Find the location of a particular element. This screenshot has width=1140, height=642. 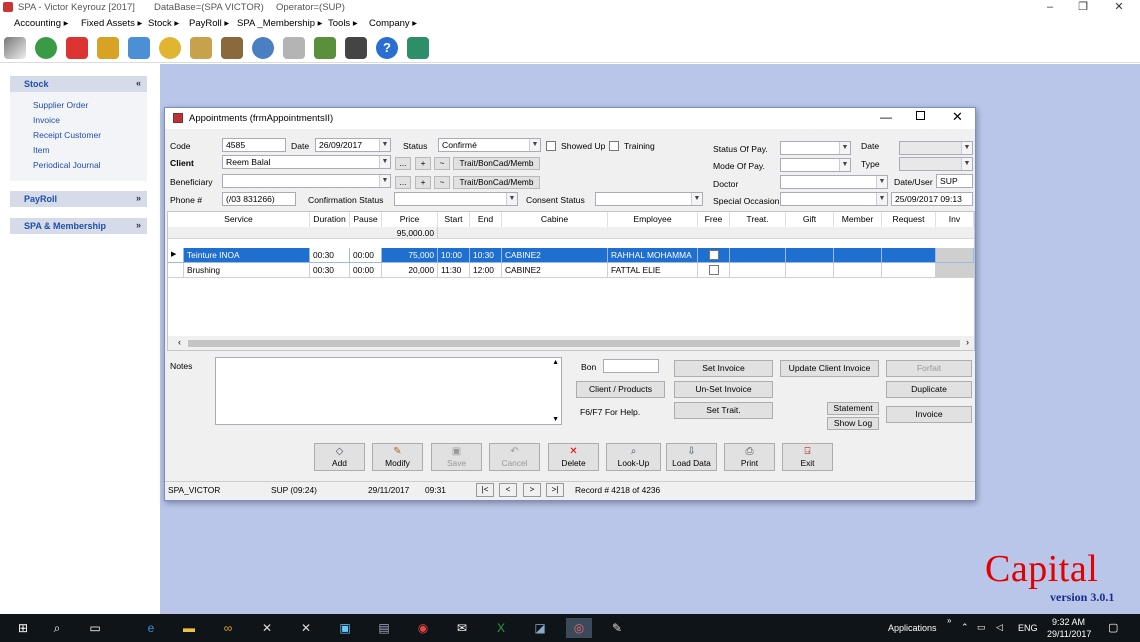

nav-first-button: |< is located at coordinates (485, 490).